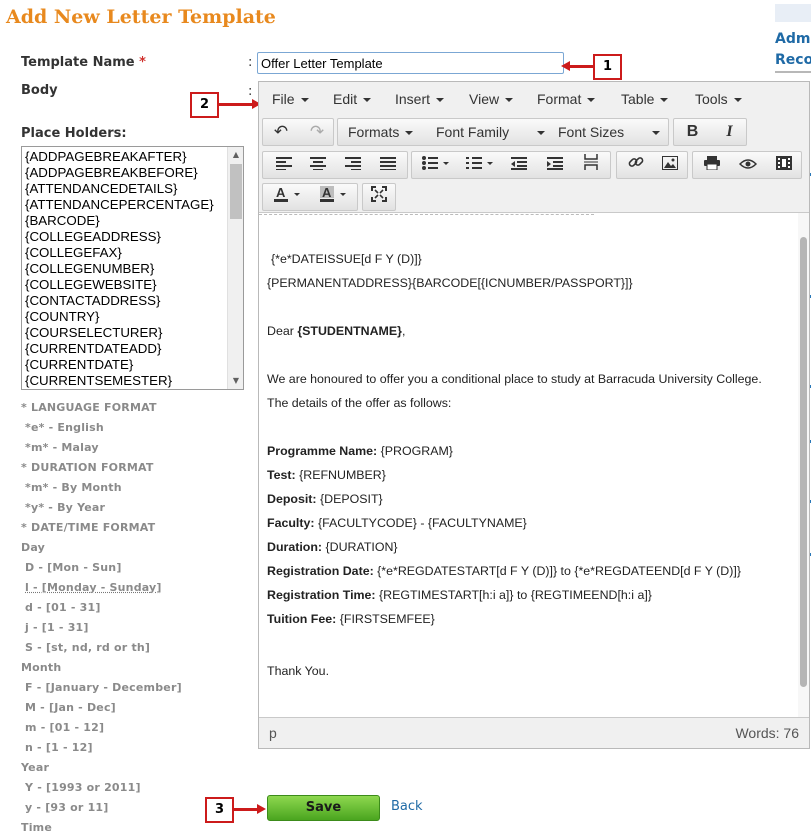 This screenshot has height=835, width=811. I want to click on image-icon, so click(670, 165).